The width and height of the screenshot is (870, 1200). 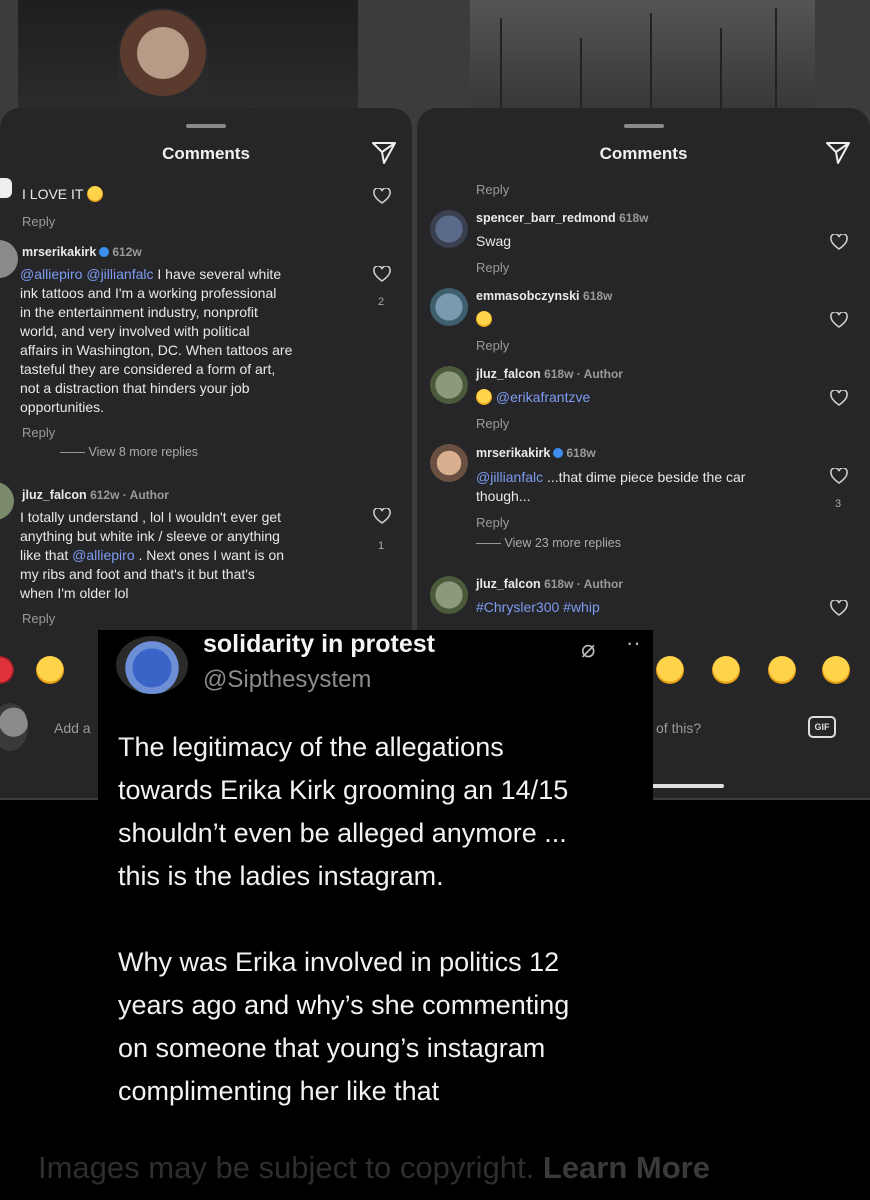 I want to click on raised-hands-reaction-icon, so click(x=50, y=670).